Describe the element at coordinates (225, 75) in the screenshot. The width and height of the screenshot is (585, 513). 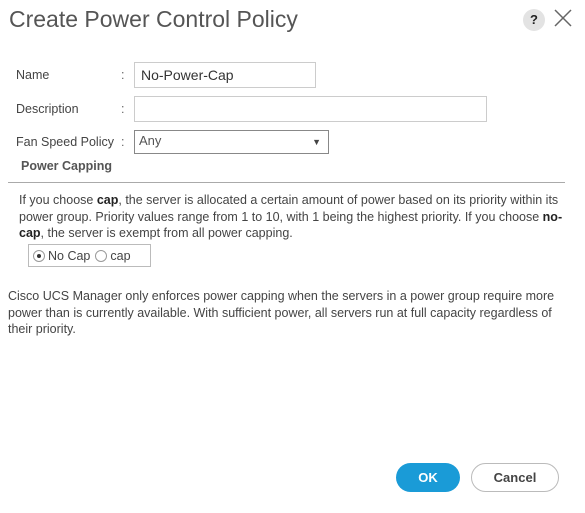
I see `name-input` at that location.